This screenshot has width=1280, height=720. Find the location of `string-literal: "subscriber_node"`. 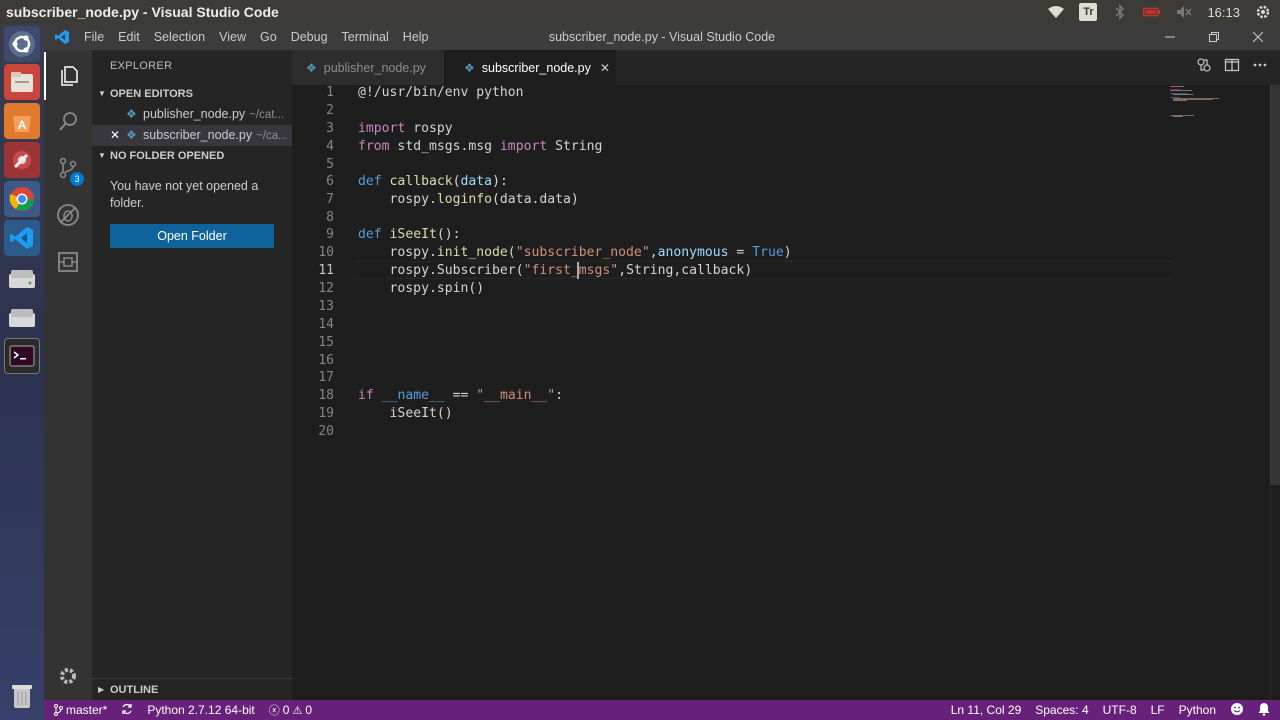

string-literal: "subscriber_node" is located at coordinates (582, 252).